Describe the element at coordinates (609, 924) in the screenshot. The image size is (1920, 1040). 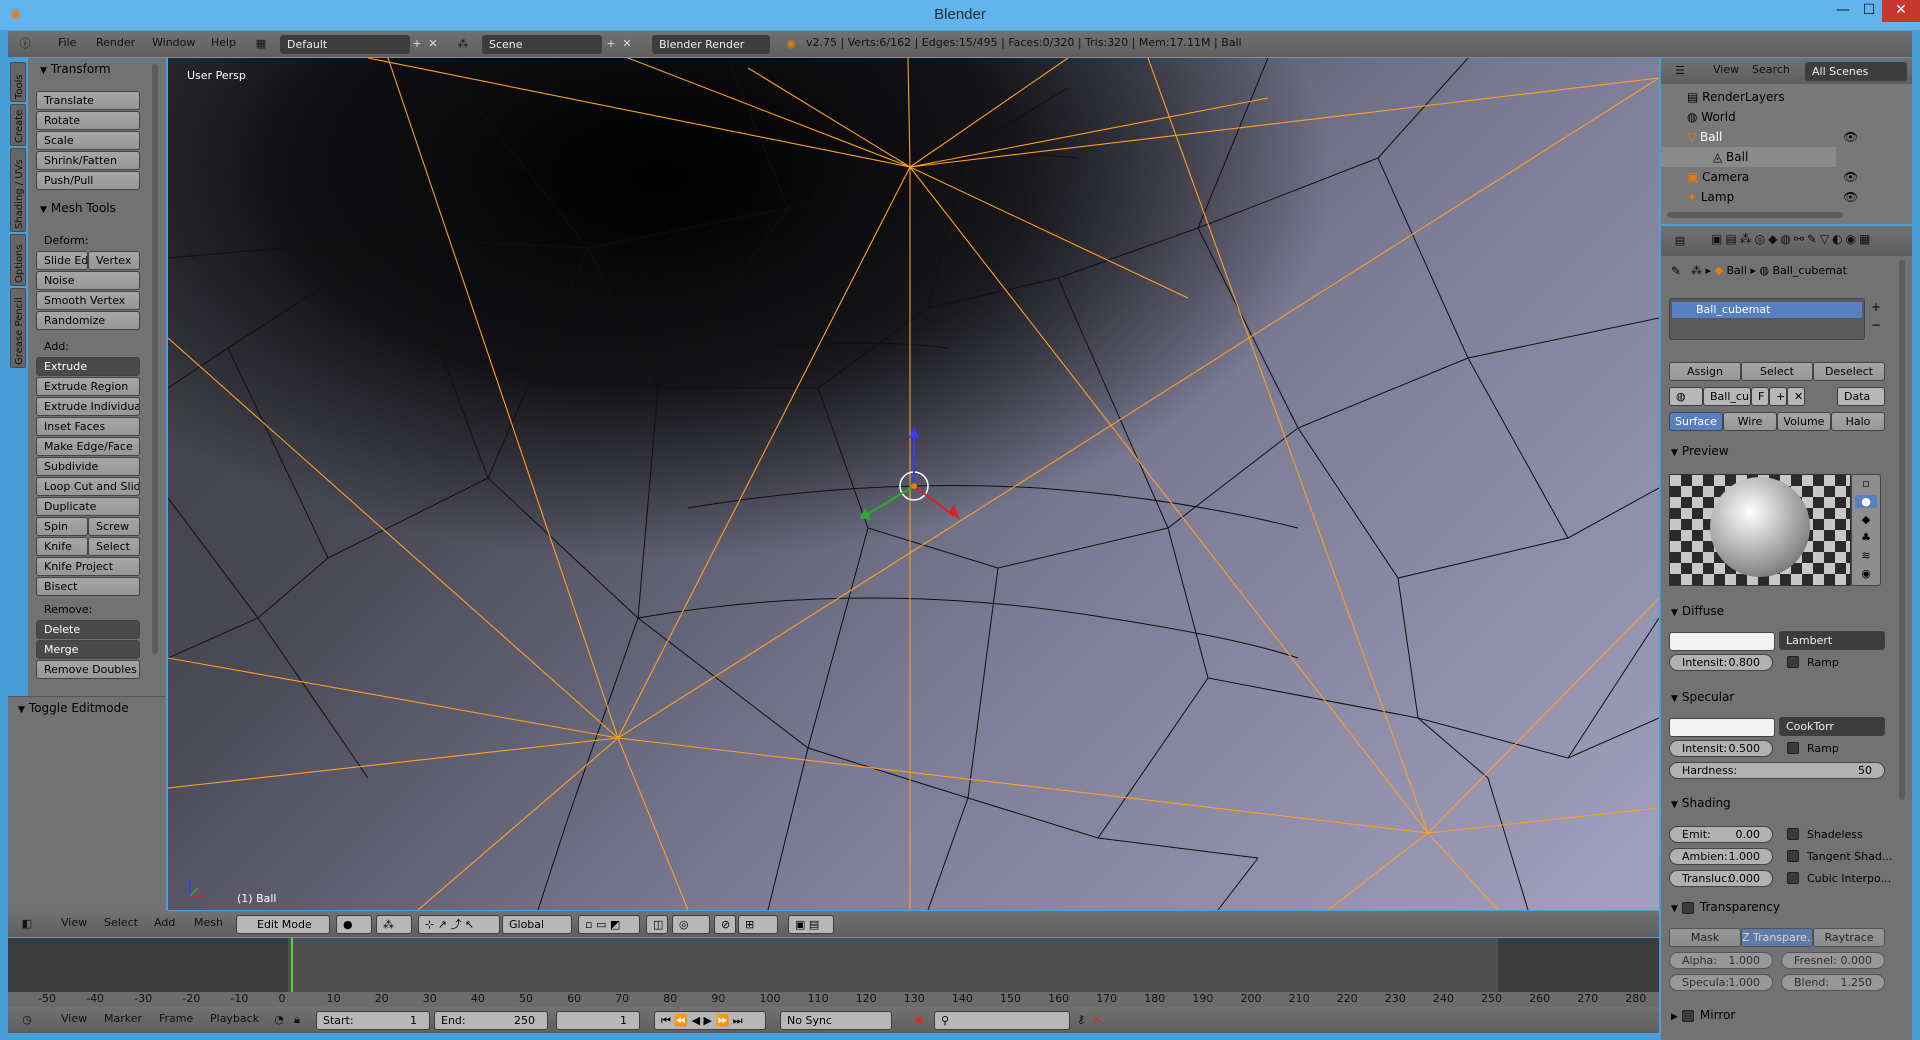
I see `select-mode-buttons: ▫ ▭ ◩` at that location.